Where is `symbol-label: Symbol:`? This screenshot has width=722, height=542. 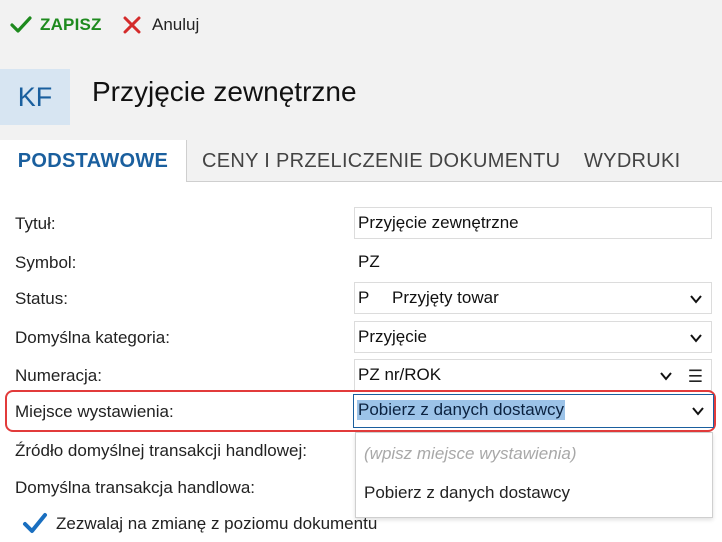
symbol-label: Symbol: is located at coordinates (46, 262).